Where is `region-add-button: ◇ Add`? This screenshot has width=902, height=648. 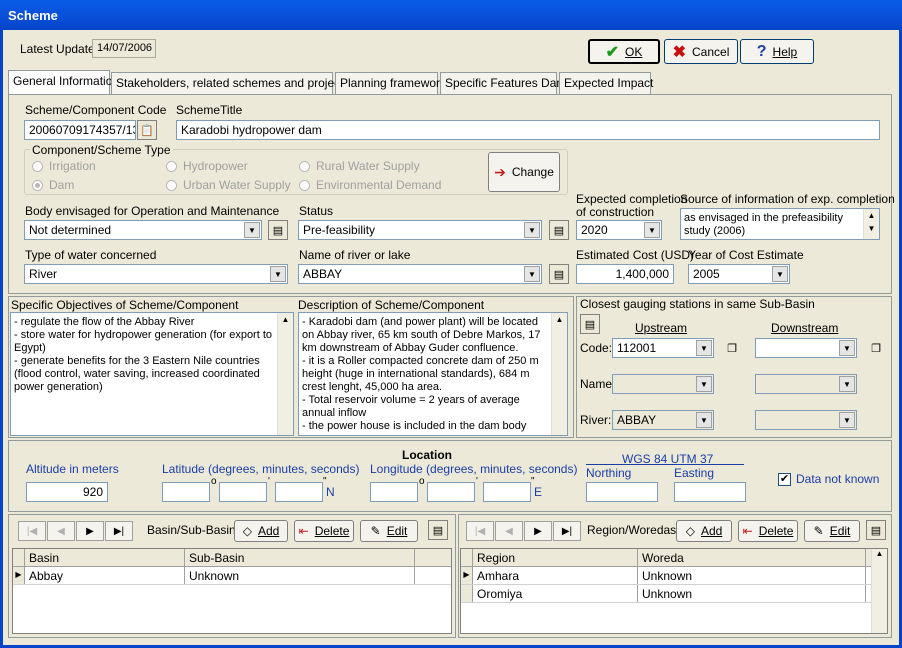 region-add-button: ◇ Add is located at coordinates (704, 531).